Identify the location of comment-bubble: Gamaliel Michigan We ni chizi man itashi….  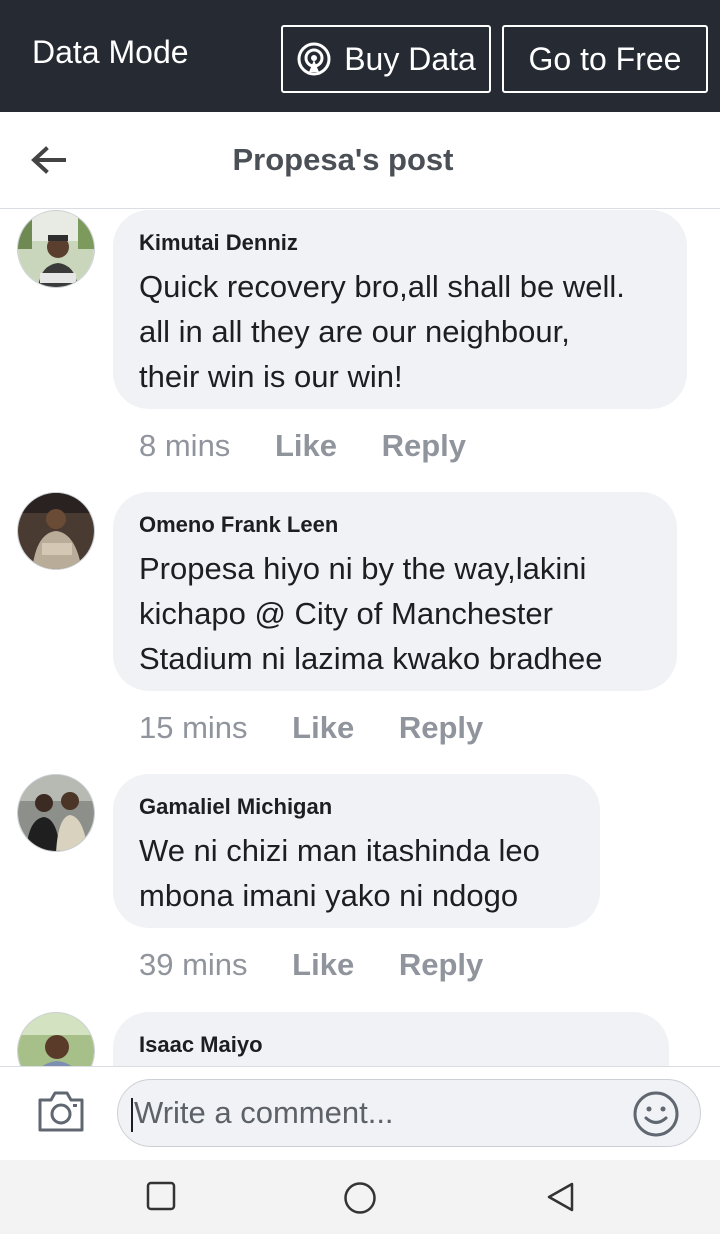
(356, 851).